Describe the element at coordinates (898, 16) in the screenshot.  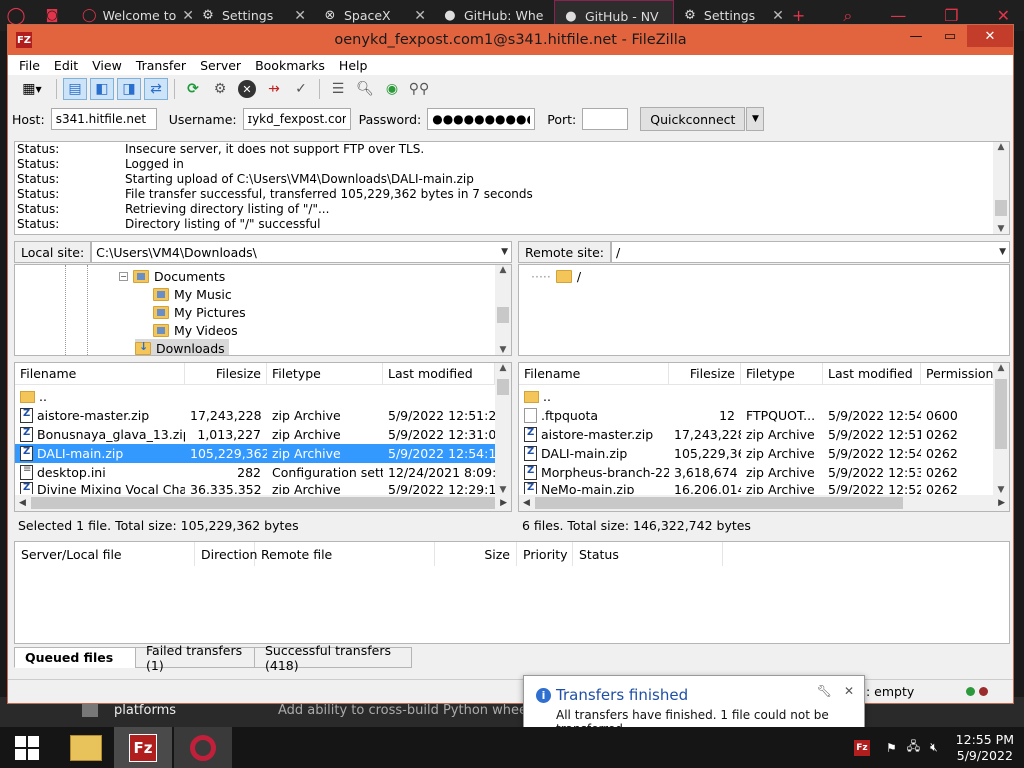
I see `minimize-icon: —` at that location.